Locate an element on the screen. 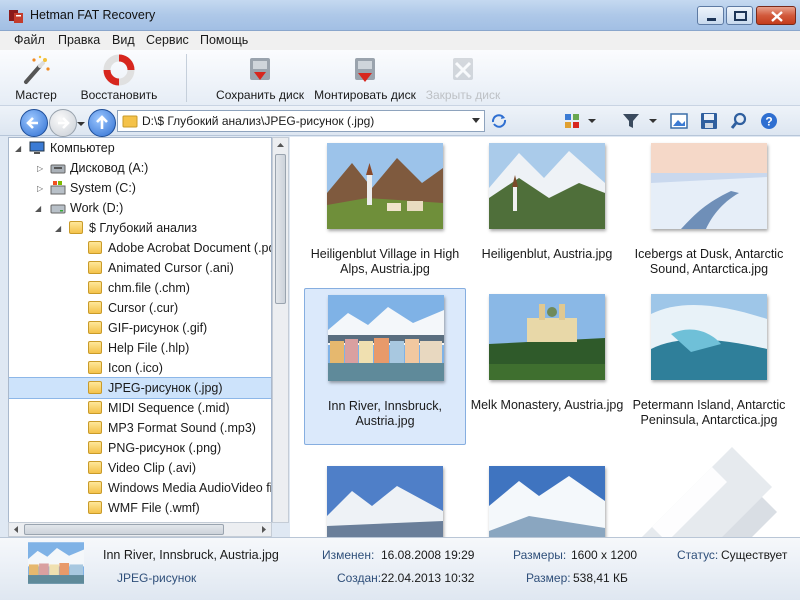 The image size is (800, 600). collapse-icon: ◢ is located at coordinates (58, 228).